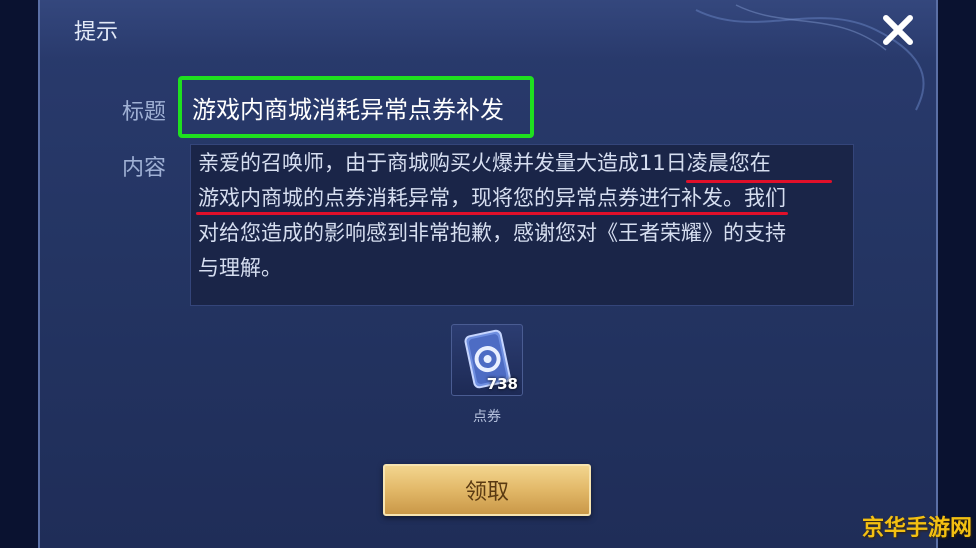 This screenshot has width=976, height=548. Describe the element at coordinates (487, 490) in the screenshot. I see `claim-button: 领取` at that location.